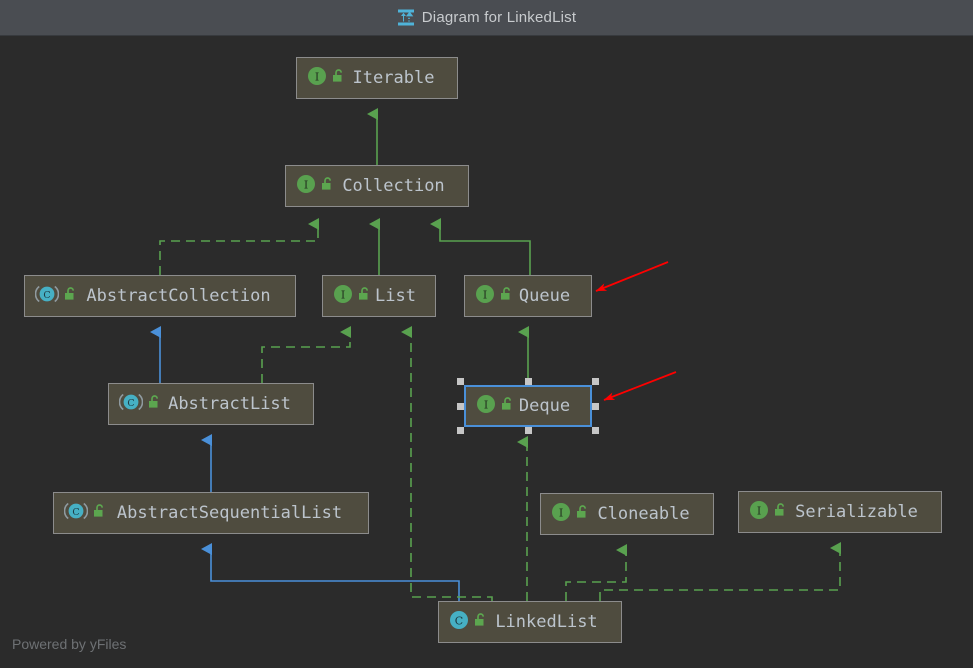 Image resolution: width=973 pixels, height=668 pixels. What do you see at coordinates (596, 572) in the screenshot?
I see `edge-linkedlist-cloneable` at bounding box center [596, 572].